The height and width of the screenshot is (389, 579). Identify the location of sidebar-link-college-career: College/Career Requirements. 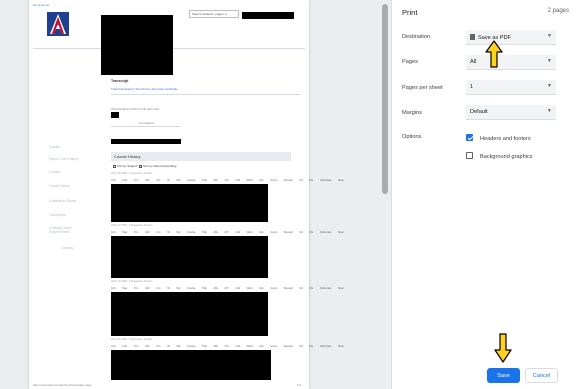
(60, 230).